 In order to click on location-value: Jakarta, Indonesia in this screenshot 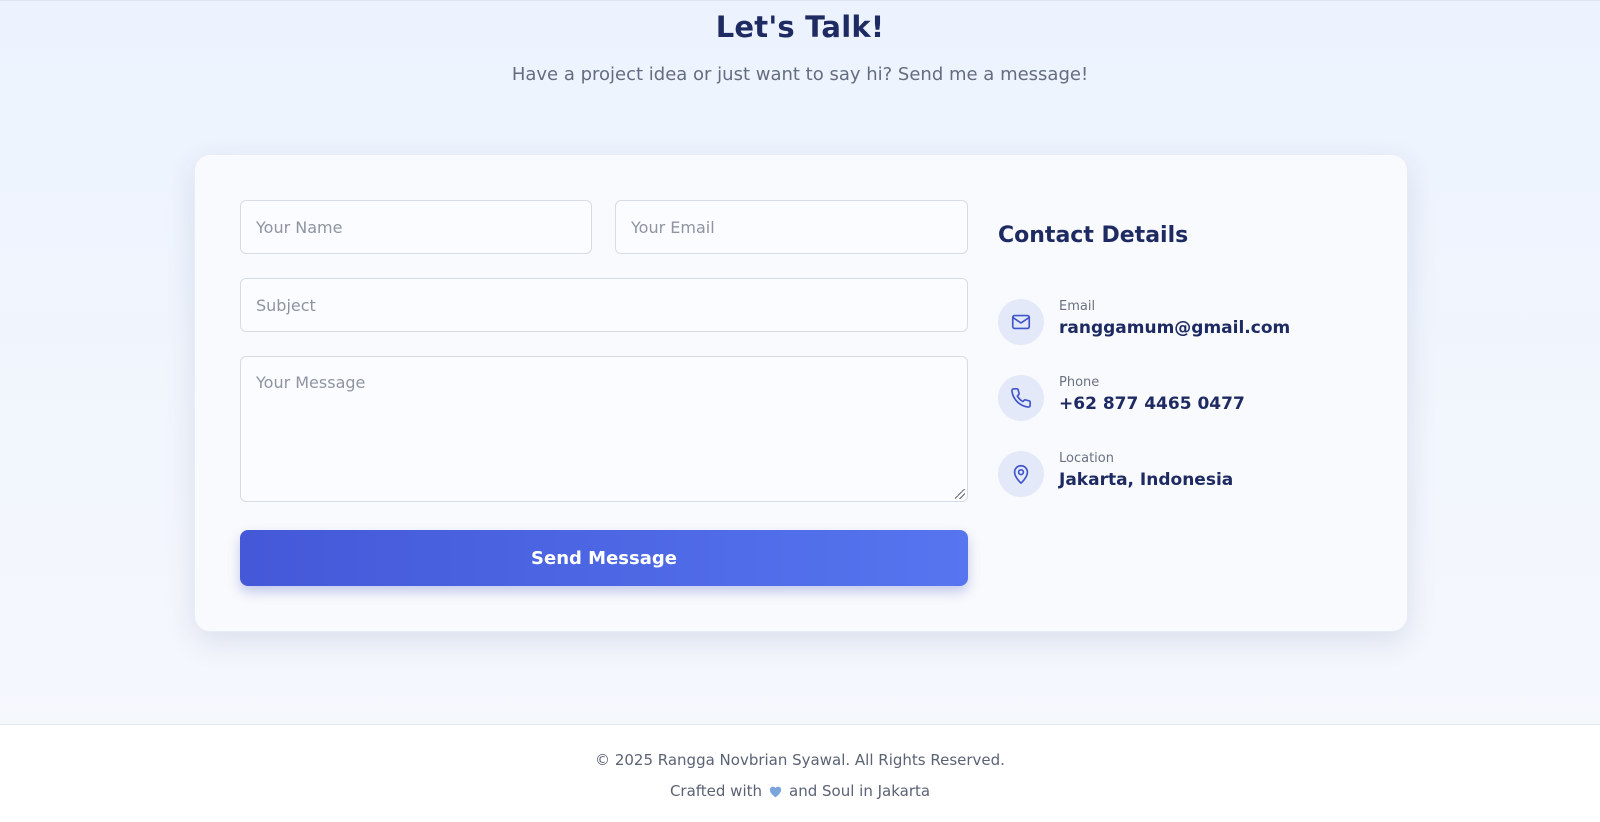, I will do `click(1146, 480)`.